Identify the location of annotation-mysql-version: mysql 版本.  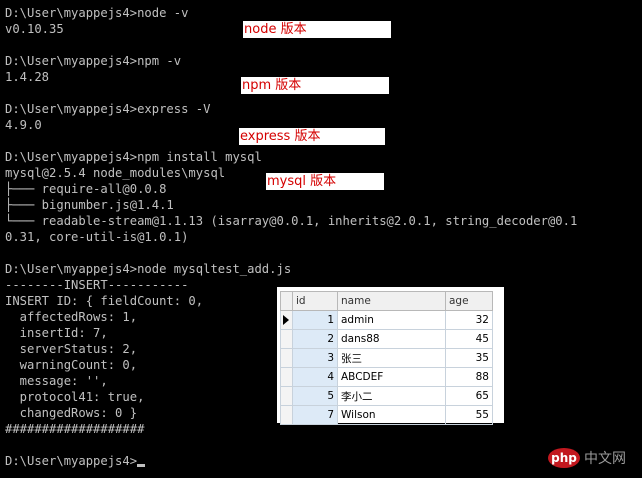
(325, 181).